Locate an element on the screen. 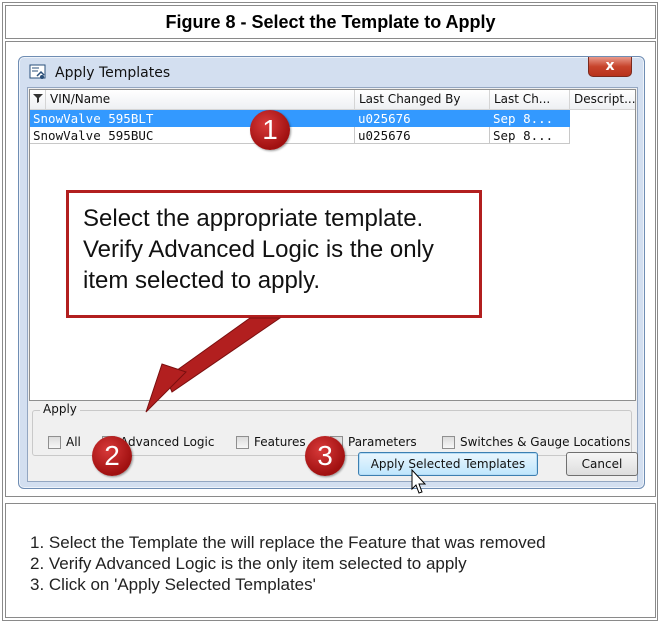 This screenshot has height=626, width=662. callout-arrow is located at coordinates (213, 365).